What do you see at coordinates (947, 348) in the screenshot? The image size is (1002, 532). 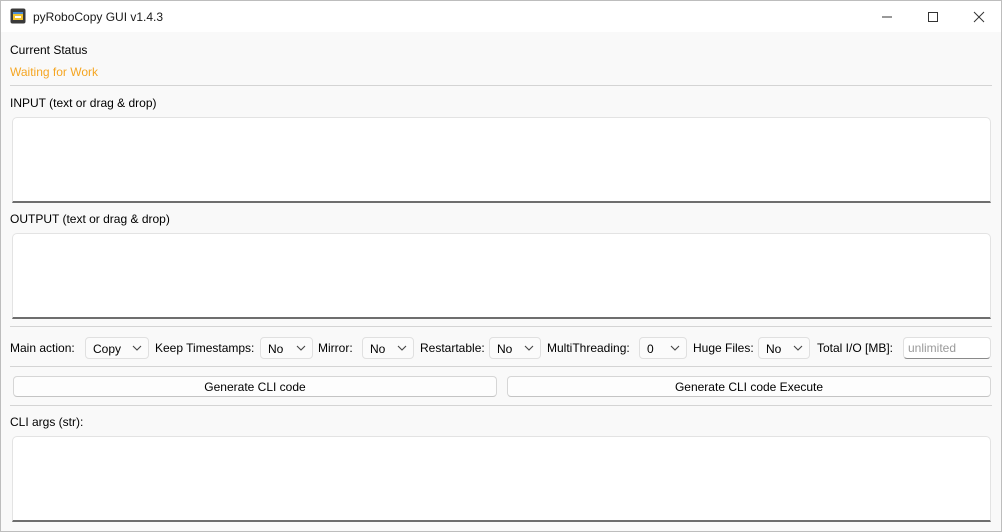 I see `total-io-input` at bounding box center [947, 348].